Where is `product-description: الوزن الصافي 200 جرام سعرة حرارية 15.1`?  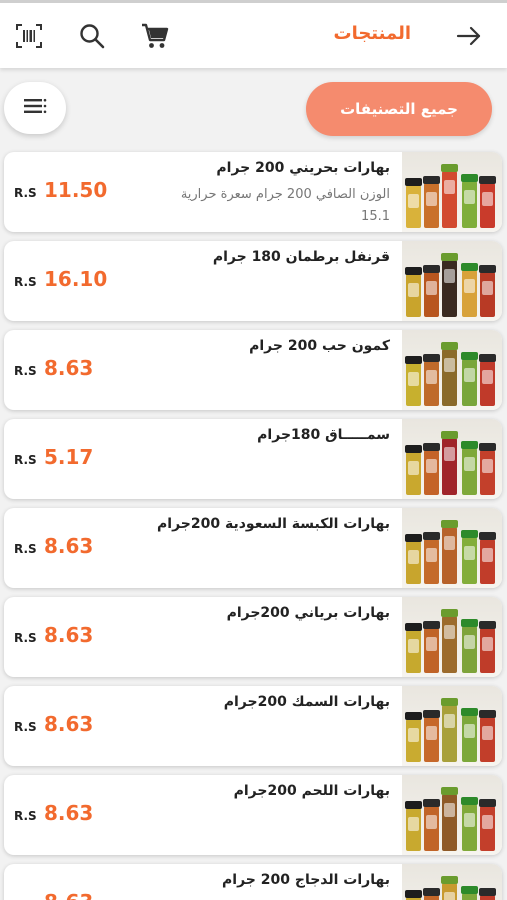
product-description: الوزن الصافي 200 جرام سعرة حرارية 15.1 is located at coordinates (285, 205).